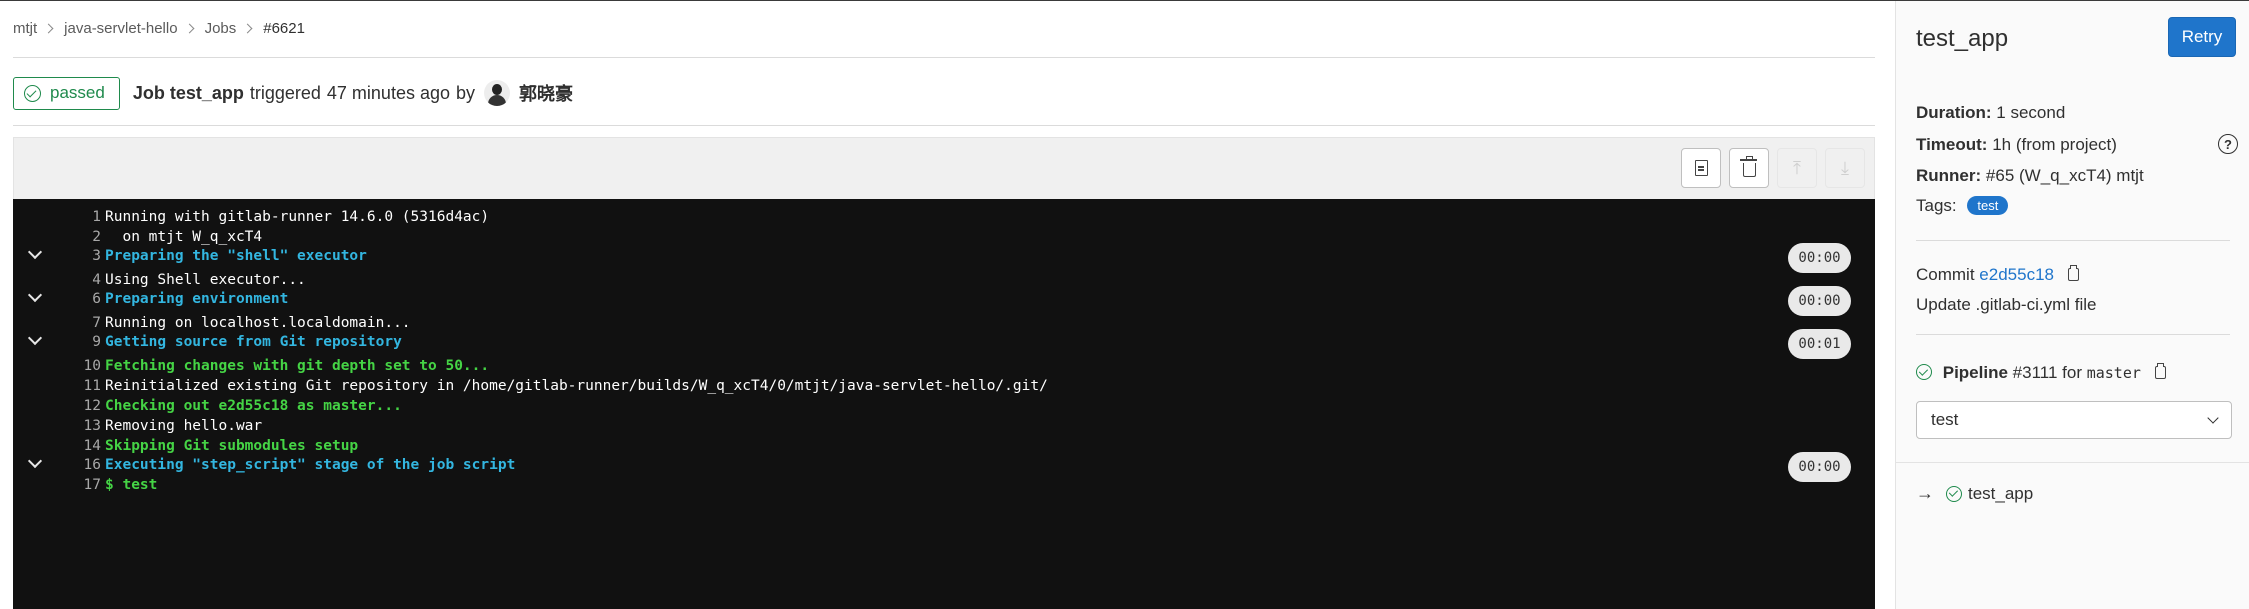 This screenshot has width=2249, height=609. Describe the element at coordinates (2074, 420) in the screenshot. I see `stage-dropdown: test` at that location.